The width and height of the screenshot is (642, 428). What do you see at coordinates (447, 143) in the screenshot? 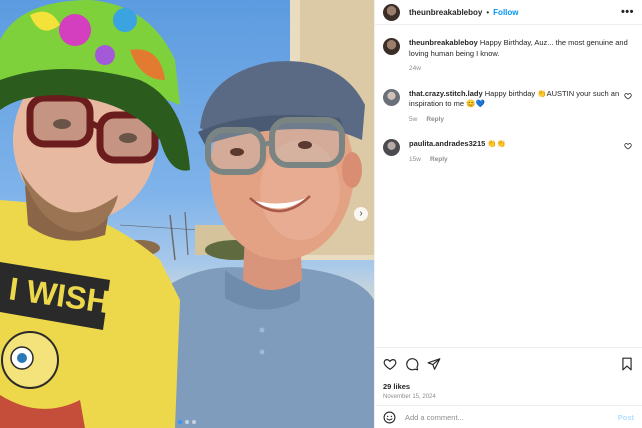
I see `comment-username: paulita.andrades3215` at bounding box center [447, 143].